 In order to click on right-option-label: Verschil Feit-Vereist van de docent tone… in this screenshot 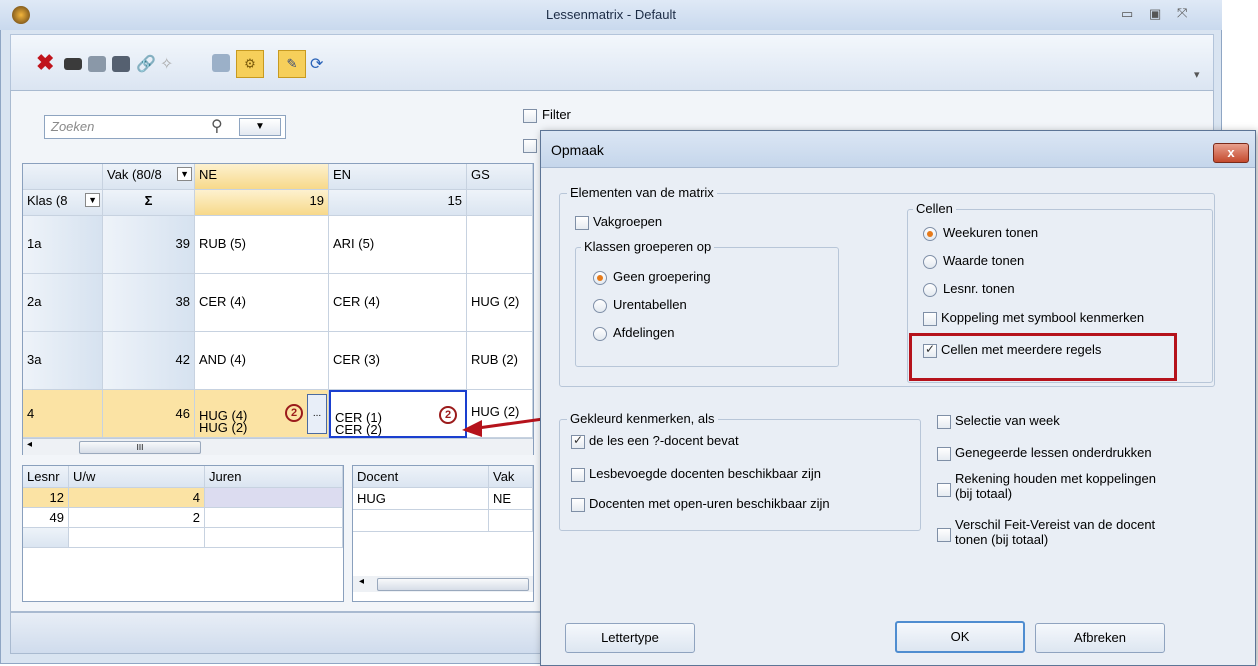, I will do `click(1055, 532)`.